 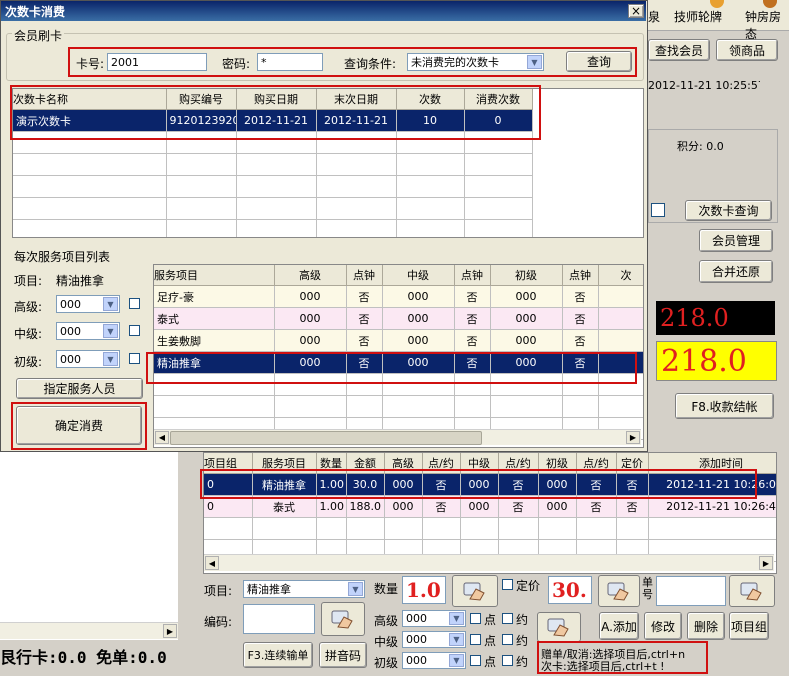 I want to click on toolbar-technician-rotation: 技师轮牌, so click(x=698, y=16).